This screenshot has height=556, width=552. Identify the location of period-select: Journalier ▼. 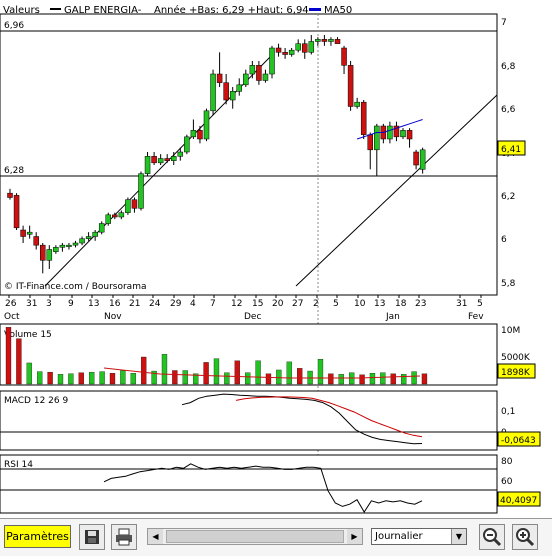
(419, 536).